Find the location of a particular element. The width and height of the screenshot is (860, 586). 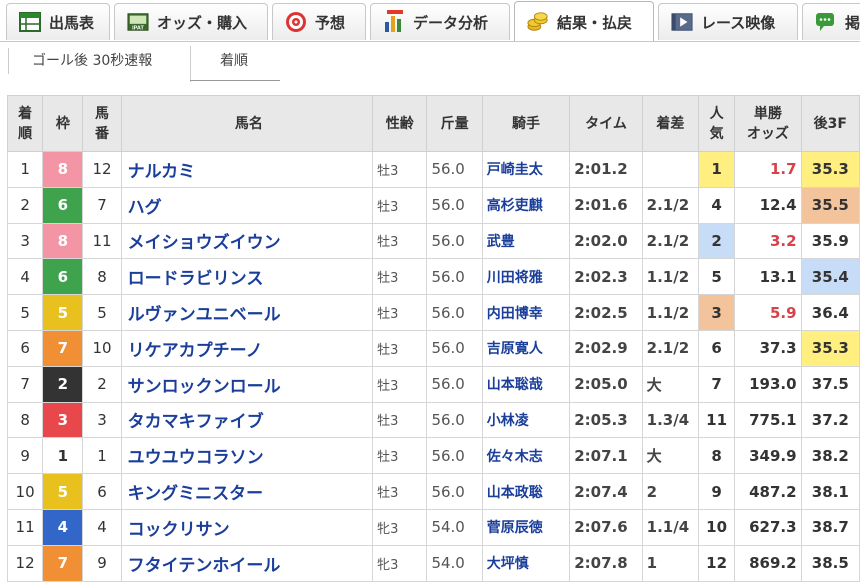

race-nav-tabs: 出馬表 IPAT オッズ・購入 予想 データ分析 結果・払戻 レース映像 掲 is located at coordinates (430, 21).